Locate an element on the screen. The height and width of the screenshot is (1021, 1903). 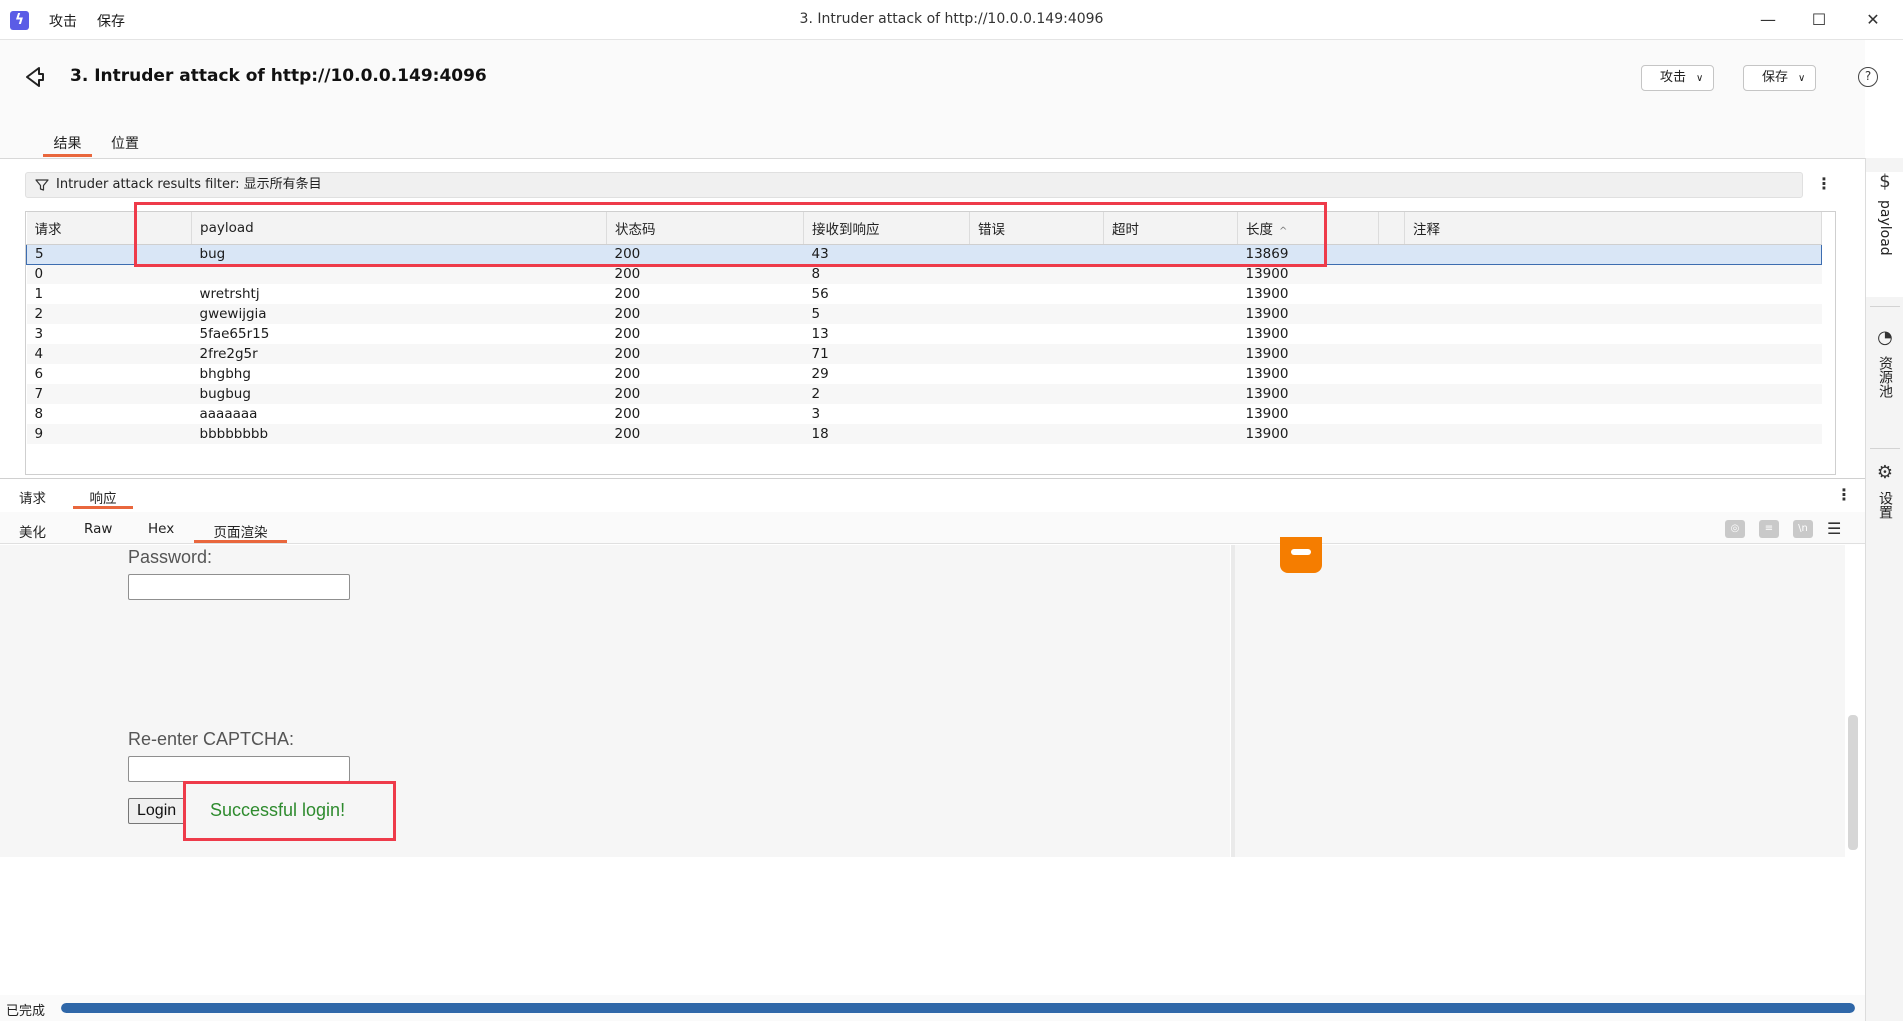
cell-request: 5 is located at coordinates (81, 254).